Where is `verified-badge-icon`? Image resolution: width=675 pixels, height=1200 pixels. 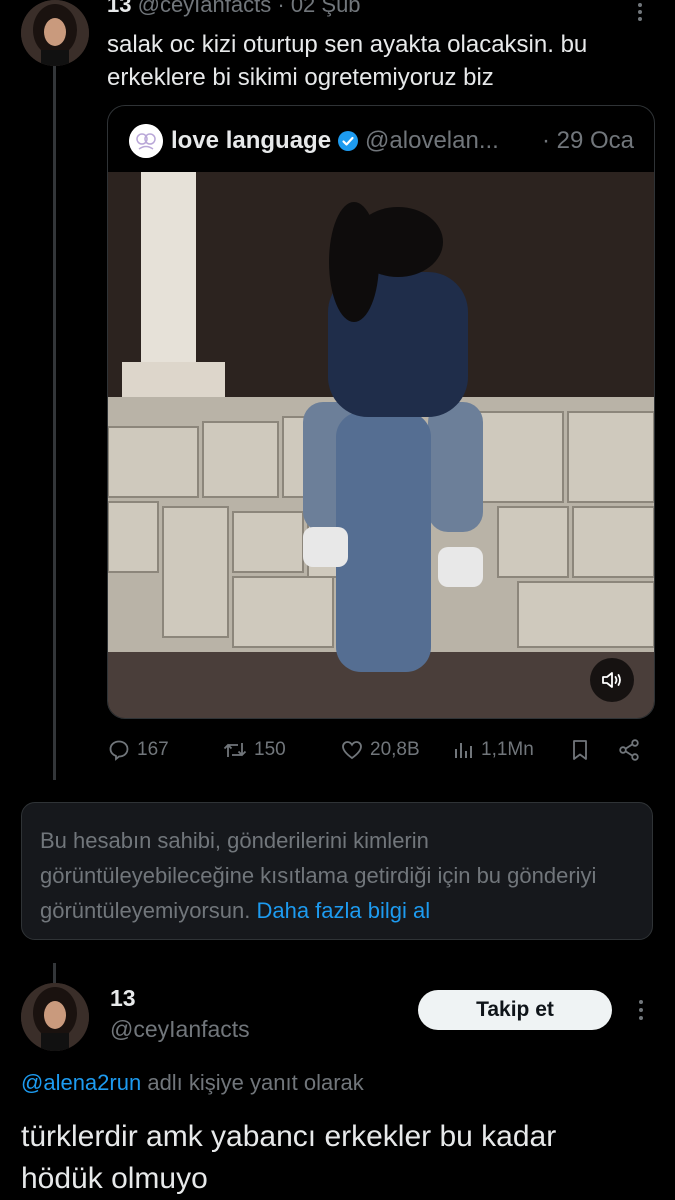 verified-badge-icon is located at coordinates (348, 141).